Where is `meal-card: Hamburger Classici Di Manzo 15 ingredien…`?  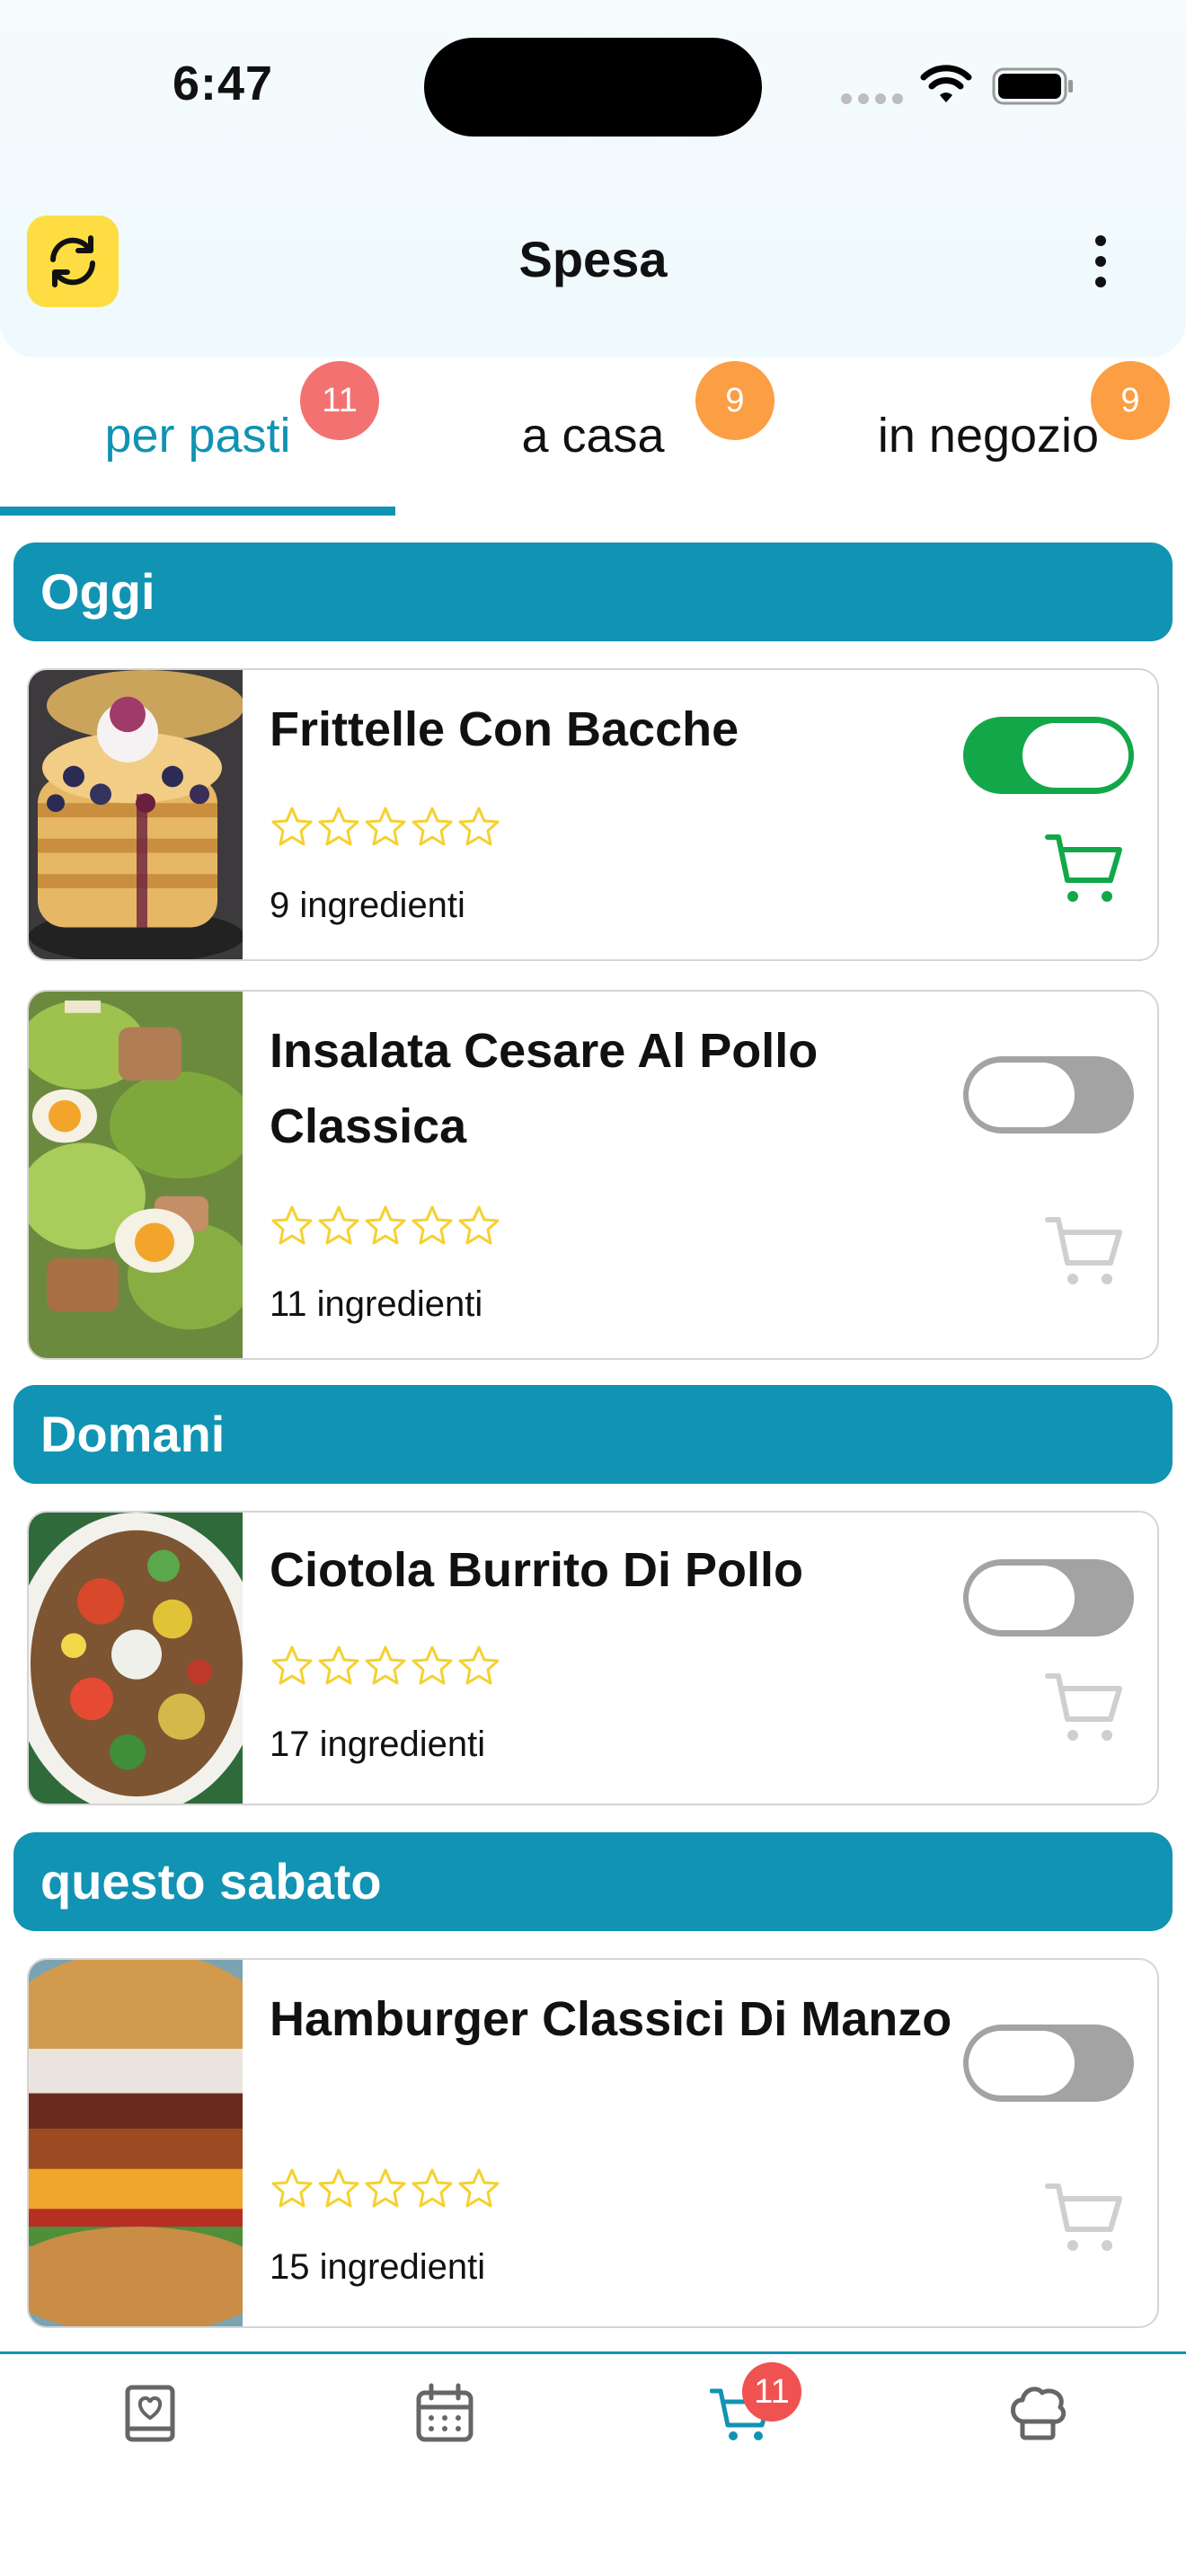
meal-card: Hamburger Classici Di Manzo 15 ingredien… is located at coordinates (593, 2143).